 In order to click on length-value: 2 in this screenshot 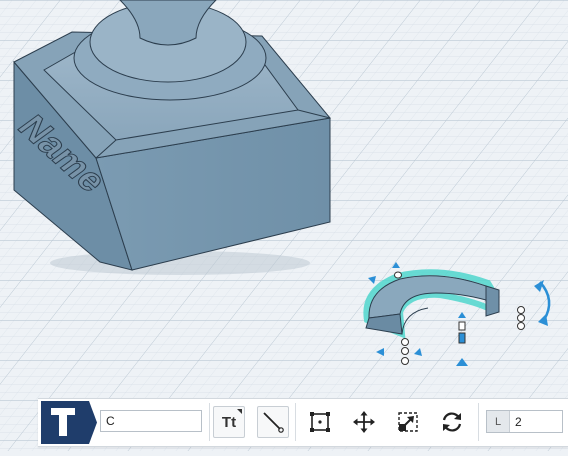, I will do `click(516, 422)`.